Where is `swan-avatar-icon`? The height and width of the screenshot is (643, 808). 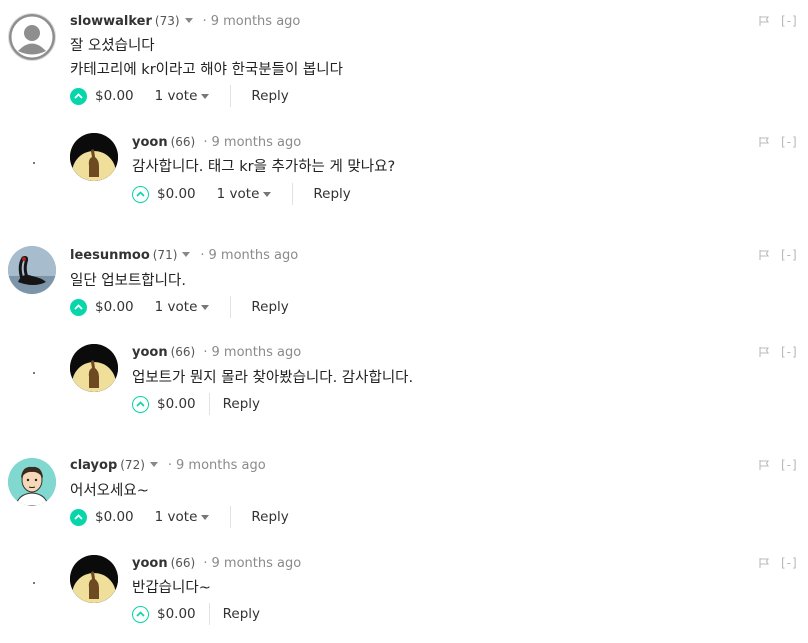
swan-avatar-icon is located at coordinates (32, 270).